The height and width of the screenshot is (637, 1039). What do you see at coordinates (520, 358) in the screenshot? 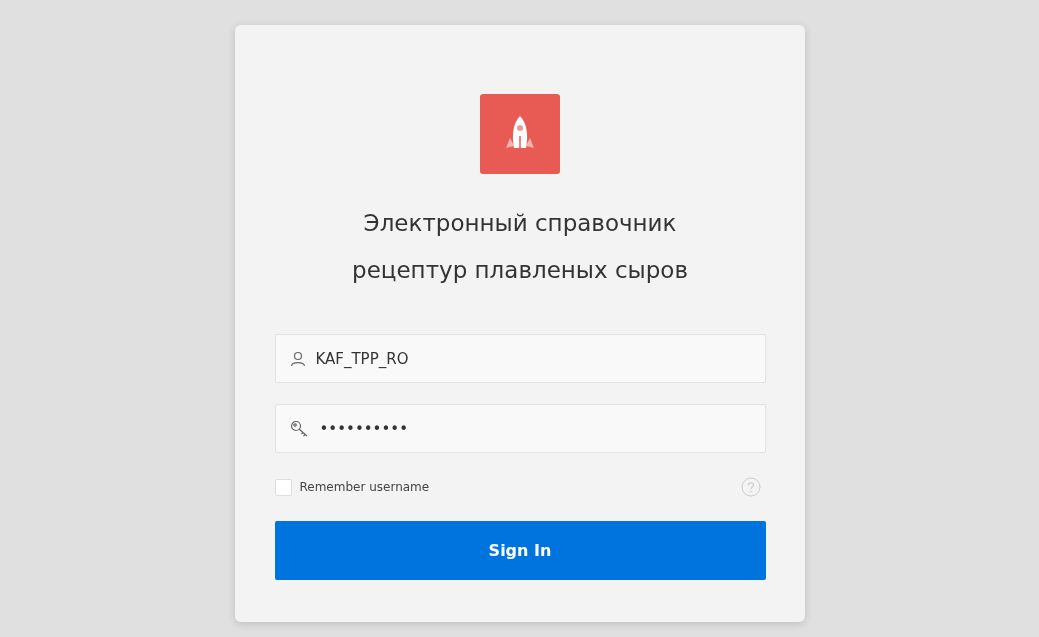
I see `username-field: KAF_TPP_RO` at bounding box center [520, 358].